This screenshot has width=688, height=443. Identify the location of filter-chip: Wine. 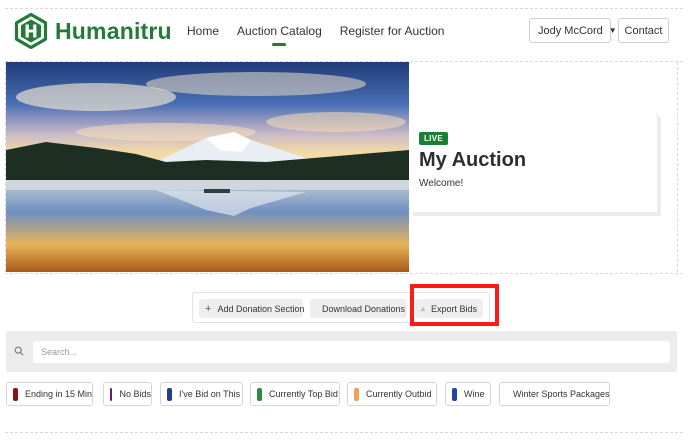
(468, 394).